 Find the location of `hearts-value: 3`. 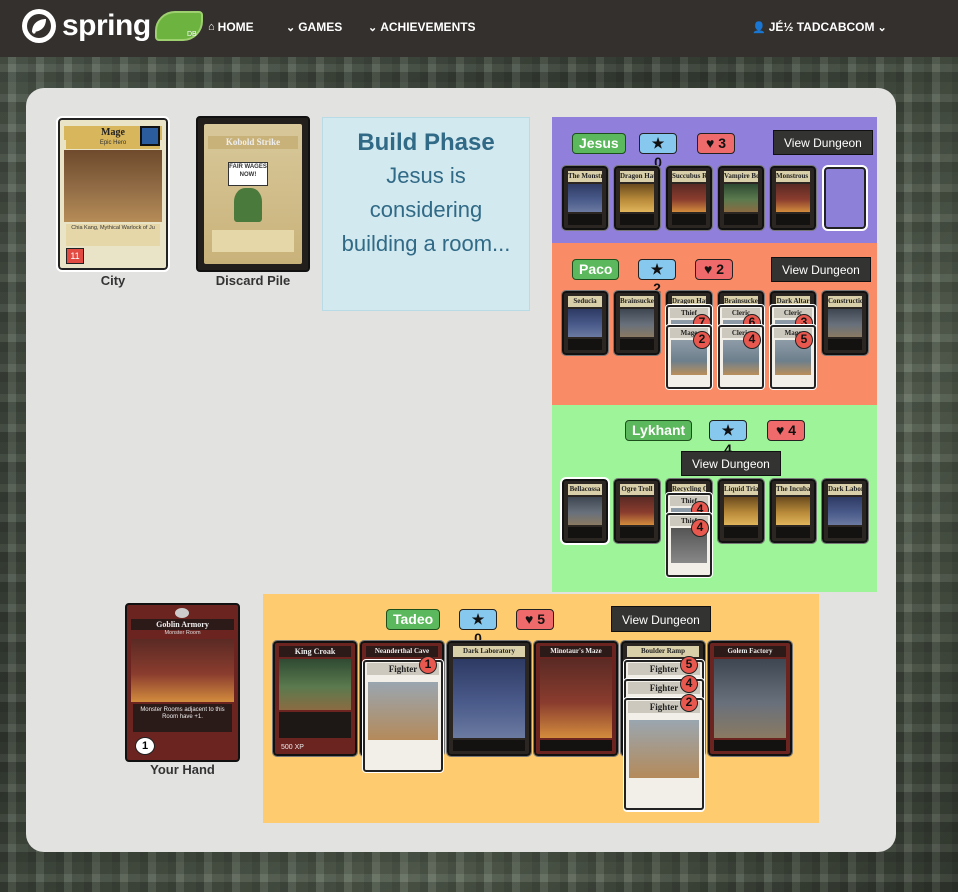

hearts-value: 3 is located at coordinates (722, 143).